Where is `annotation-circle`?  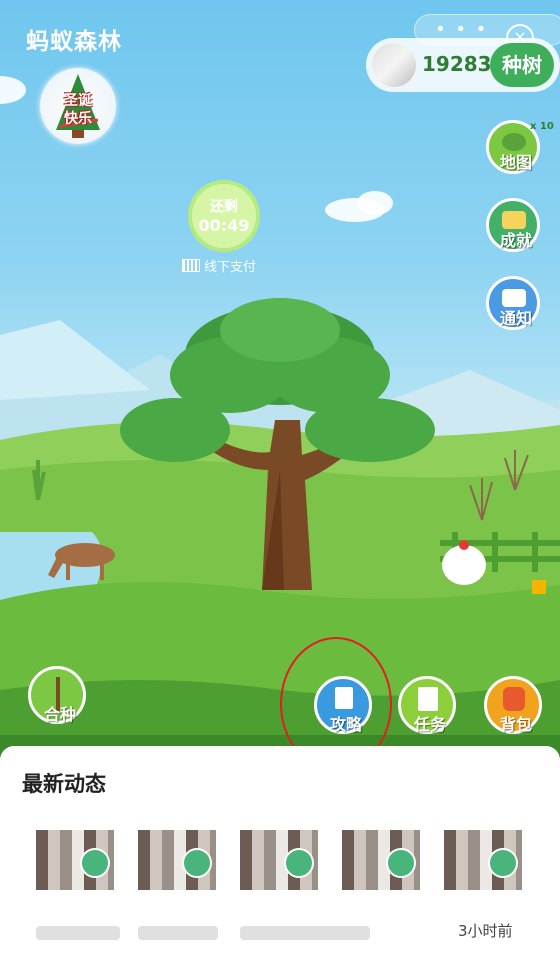
annotation-circle is located at coordinates (336, 698).